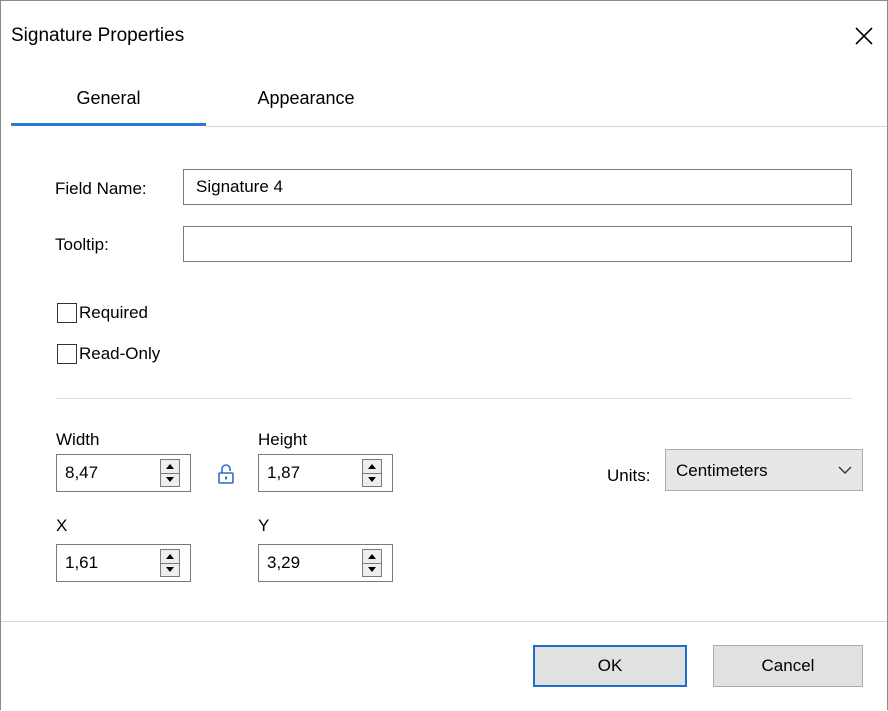 This screenshot has height=711, width=888. I want to click on field-name-label: Field Name:, so click(101, 188).